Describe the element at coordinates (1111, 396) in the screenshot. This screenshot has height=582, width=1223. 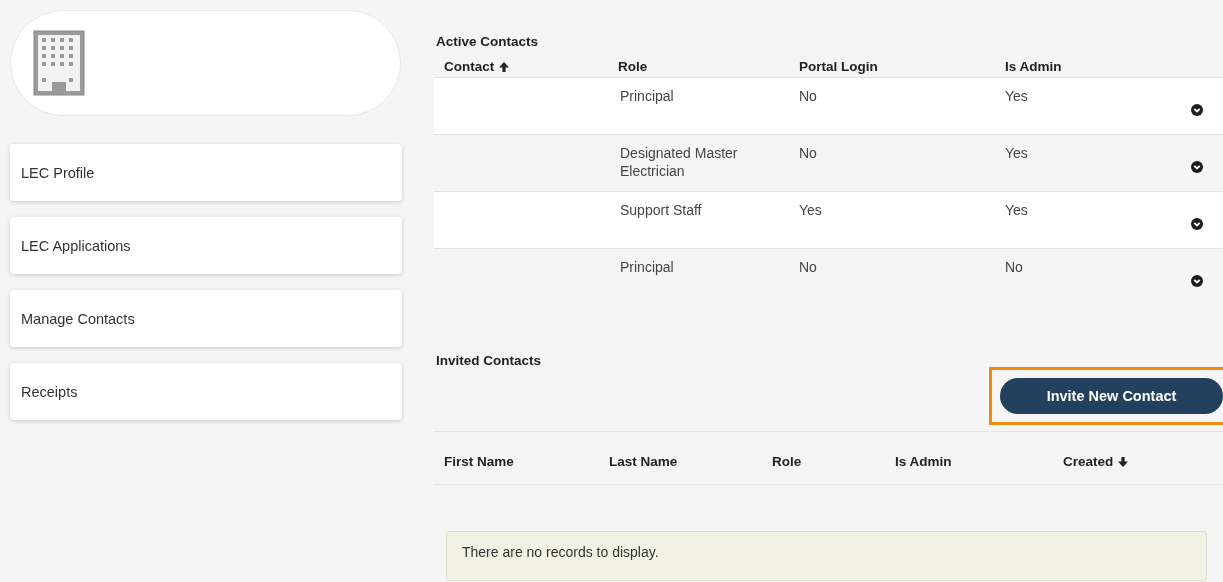
I see `invite-button: Invite New Contact` at that location.